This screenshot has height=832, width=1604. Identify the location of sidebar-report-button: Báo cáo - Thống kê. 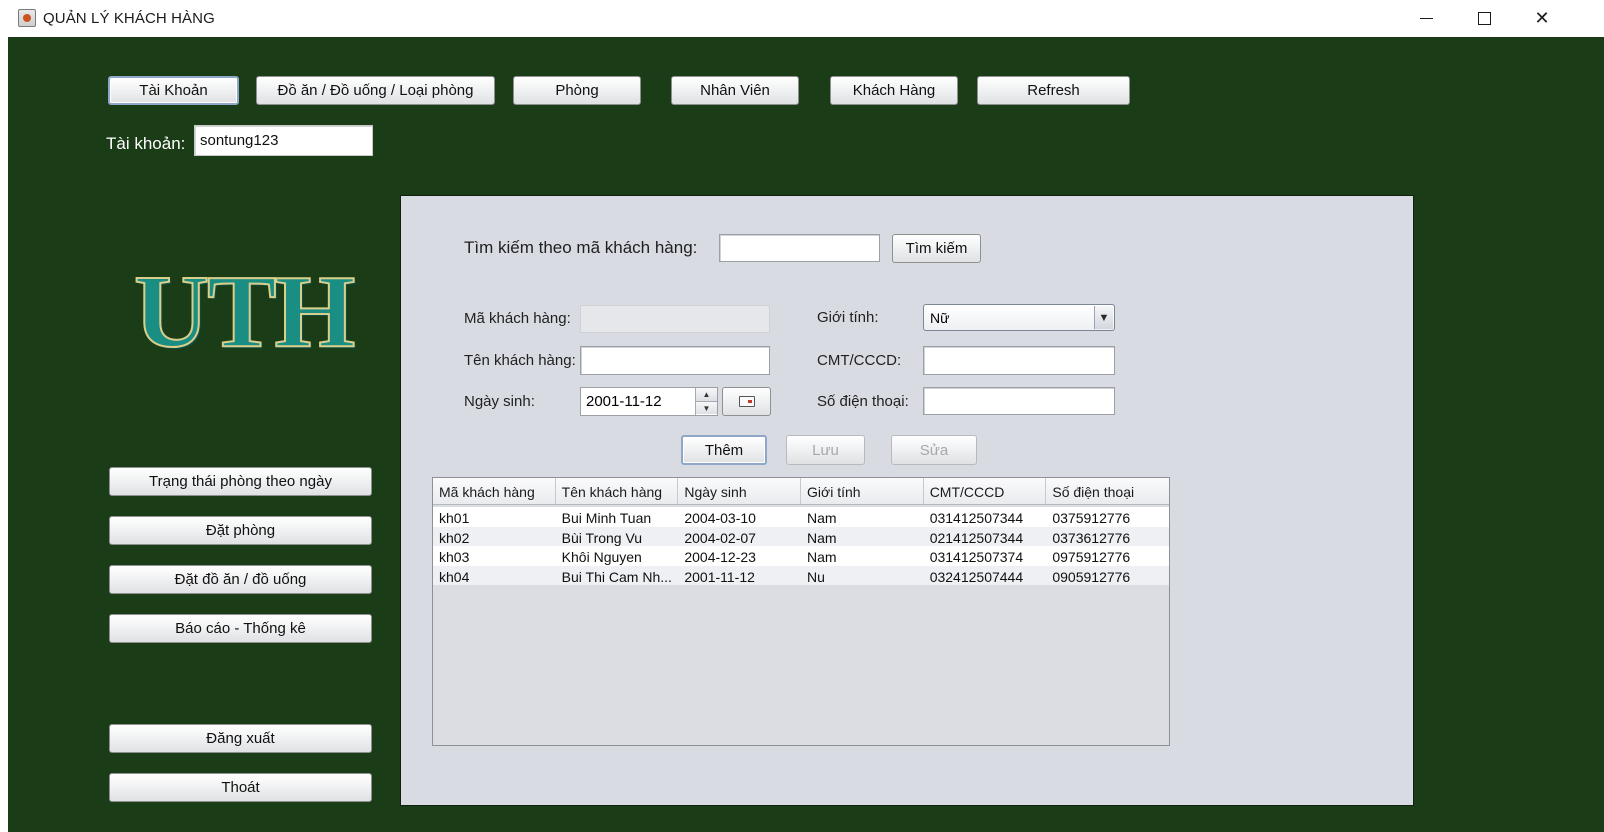
(240, 628).